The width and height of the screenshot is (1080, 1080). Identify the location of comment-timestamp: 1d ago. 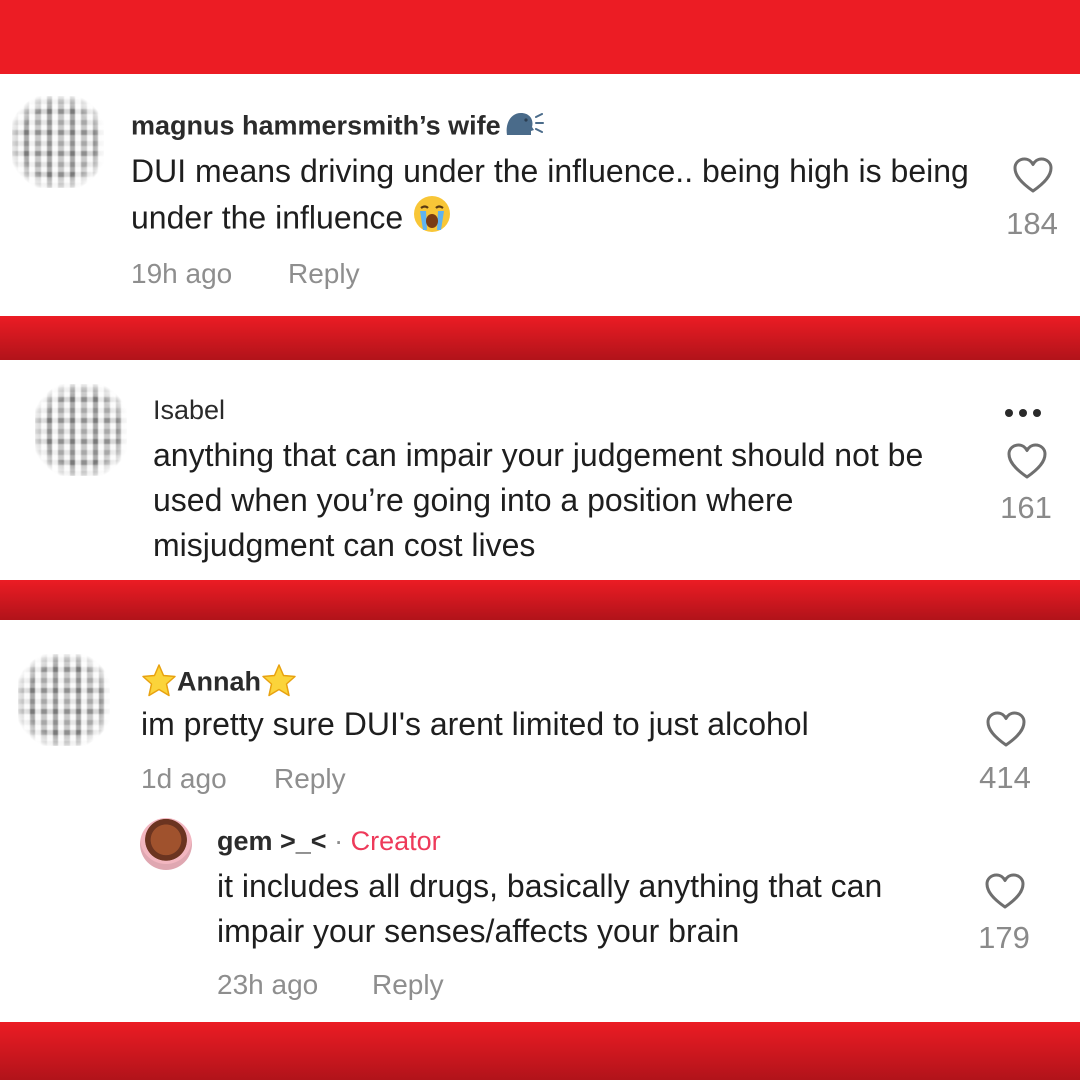
(184, 778).